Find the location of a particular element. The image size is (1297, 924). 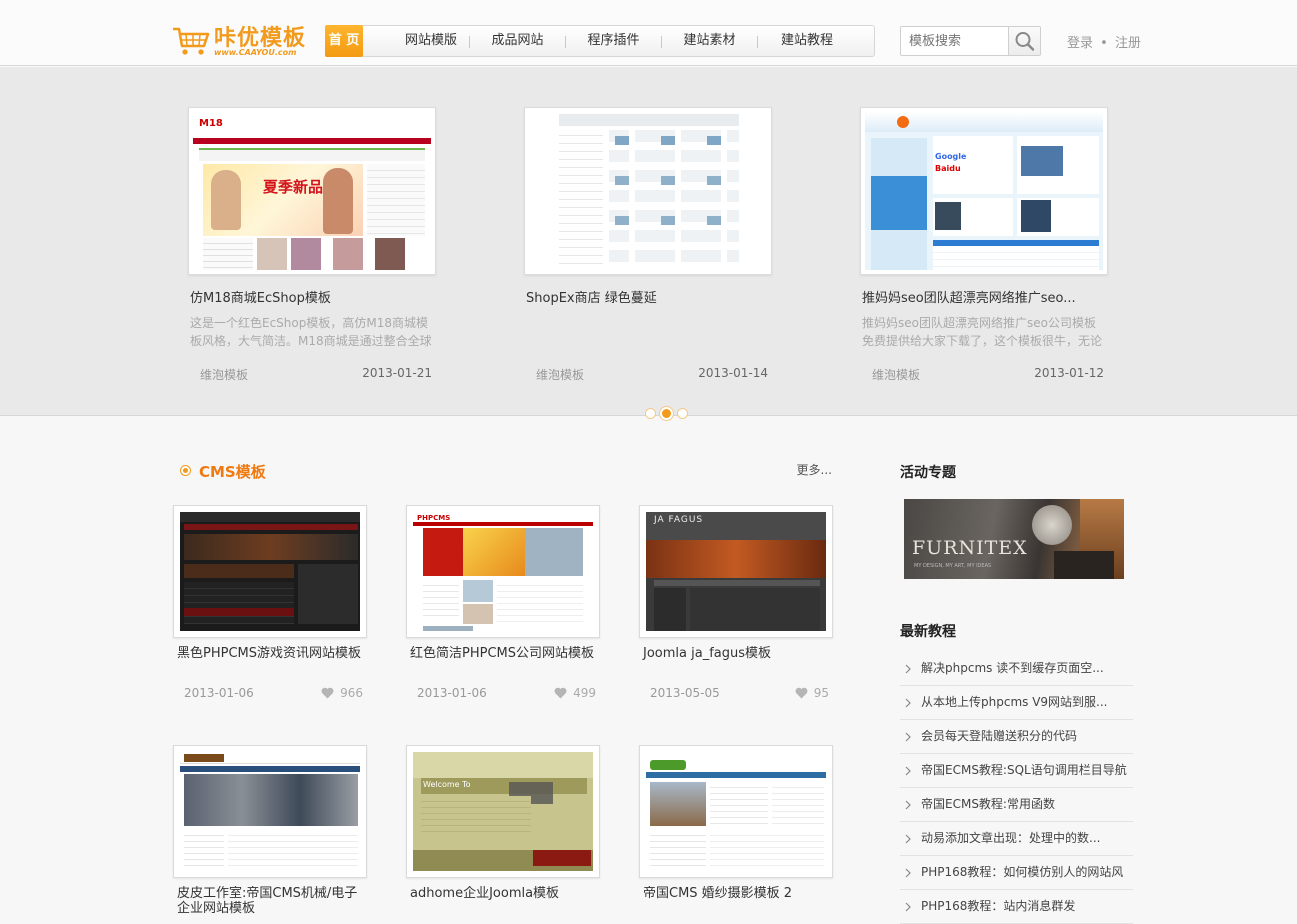

slide-thumbnail: M18 夏季新品 is located at coordinates (312, 191).